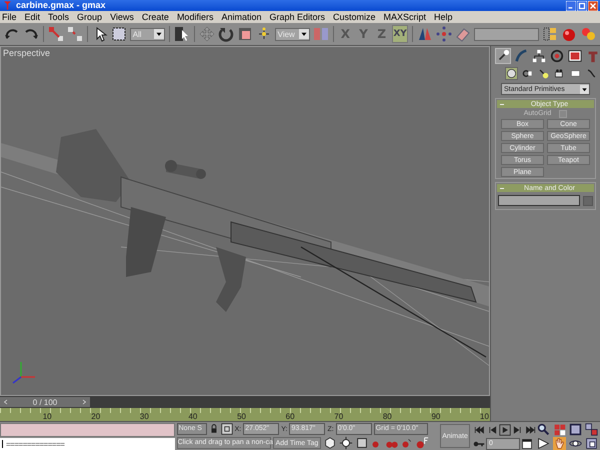 This screenshot has width=600, height=450. I want to click on time-configuration-icon, so click(527, 444).